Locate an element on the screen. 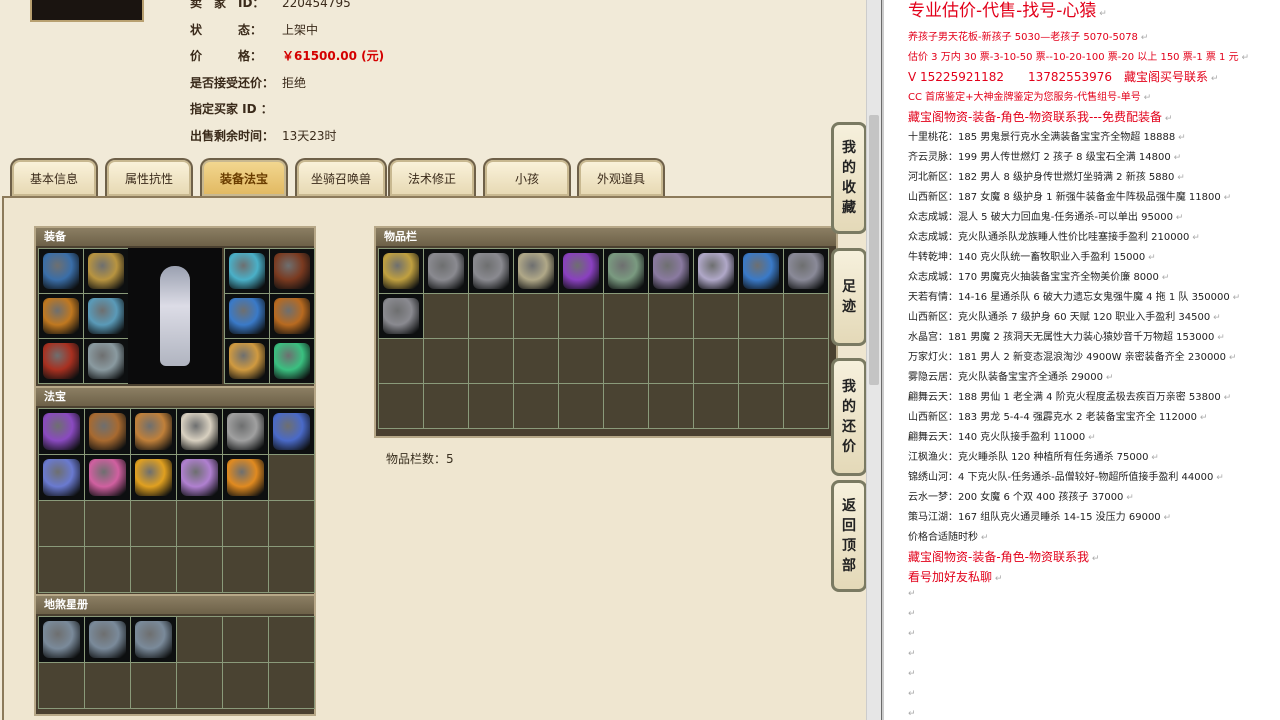 The width and height of the screenshot is (1280, 720). my-collection-button: 我的收藏 is located at coordinates (848, 178).